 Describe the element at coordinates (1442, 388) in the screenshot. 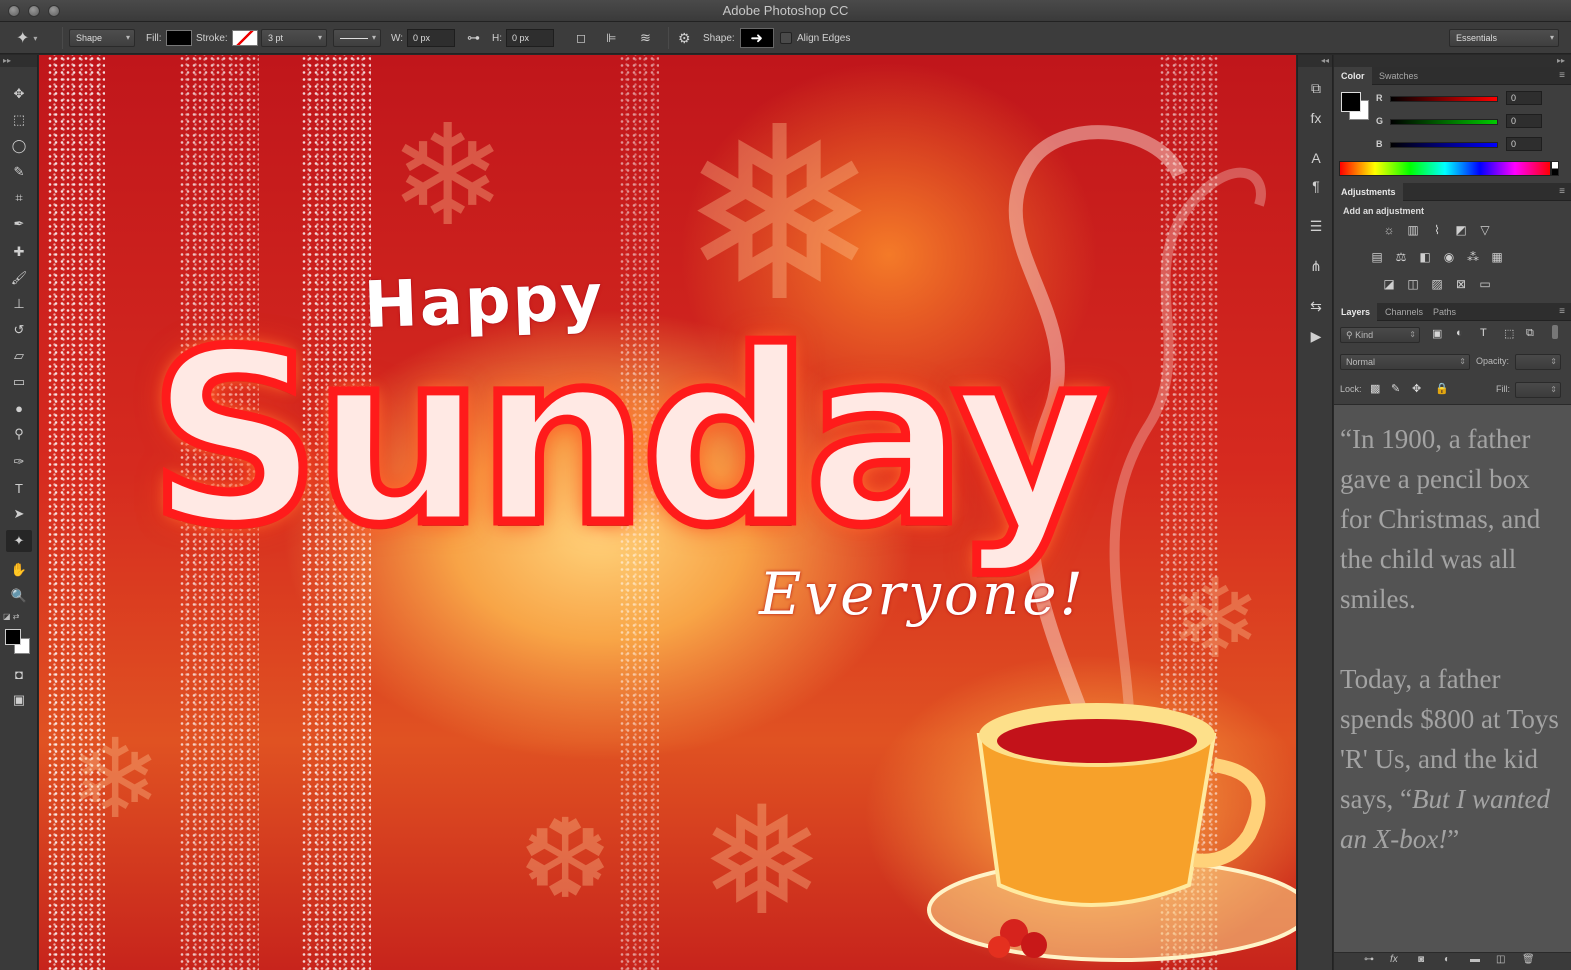

I see `lock-all-icon: 🔒` at that location.